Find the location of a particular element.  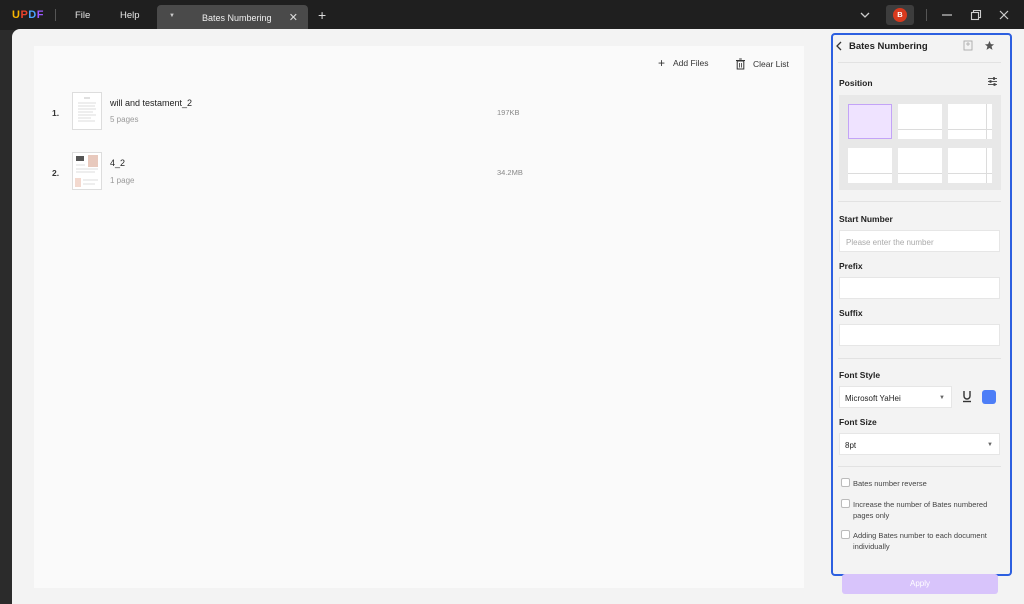

underline-icon is located at coordinates (967, 396).